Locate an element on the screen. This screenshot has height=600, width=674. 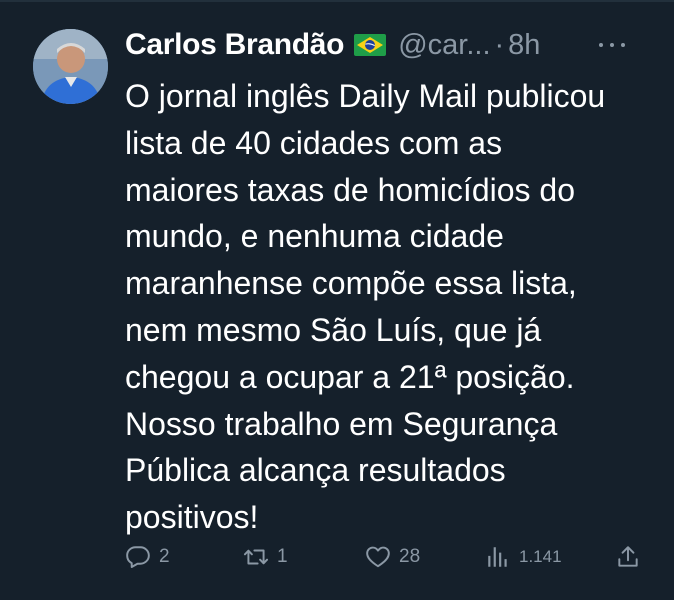
reply-button: 2 is located at coordinates (147, 557).